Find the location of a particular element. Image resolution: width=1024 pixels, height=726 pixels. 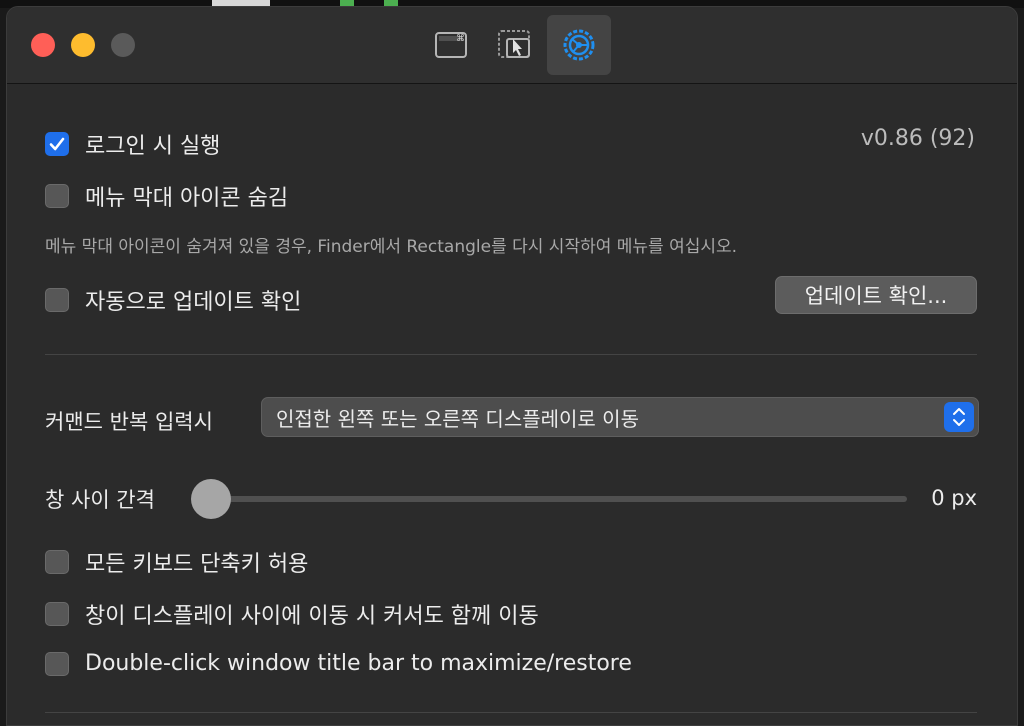

launch-on-login-label: 로그인 시 실행 is located at coordinates (153, 146).